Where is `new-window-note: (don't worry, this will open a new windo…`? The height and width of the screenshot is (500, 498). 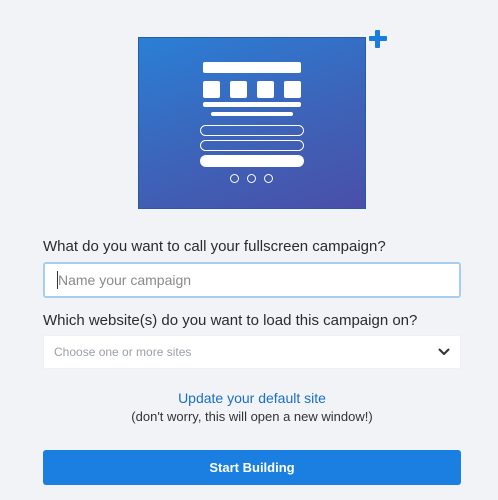 new-window-note: (don't worry, this will open a new windo… is located at coordinates (252, 416).